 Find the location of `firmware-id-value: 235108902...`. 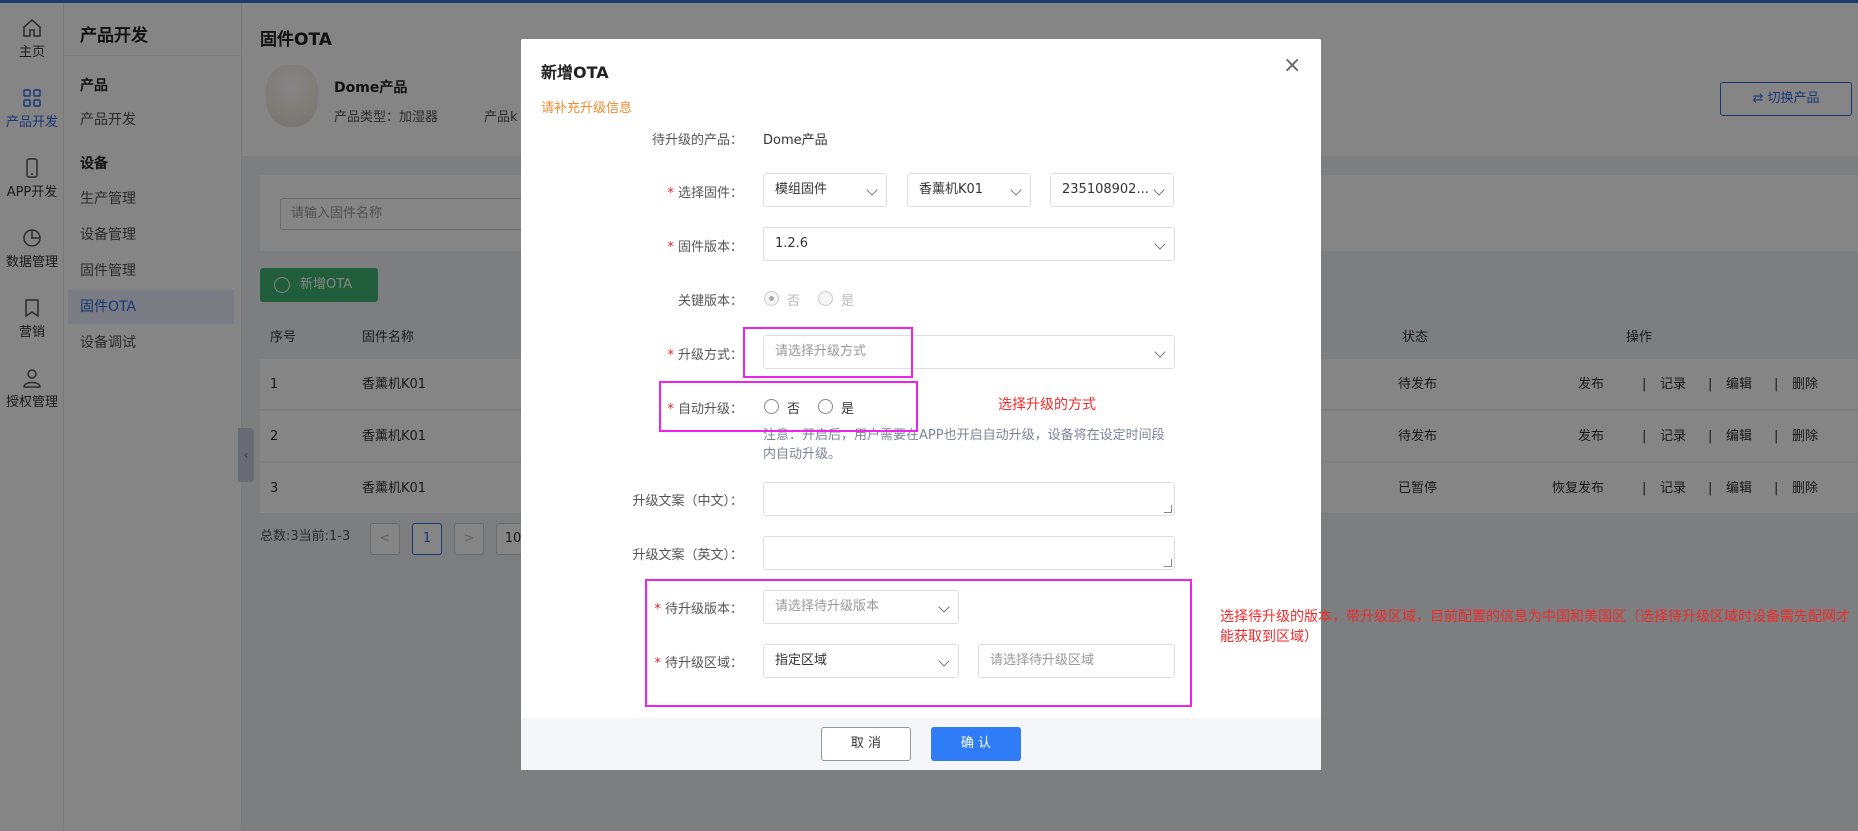

firmware-id-value: 235108902... is located at coordinates (1105, 189).